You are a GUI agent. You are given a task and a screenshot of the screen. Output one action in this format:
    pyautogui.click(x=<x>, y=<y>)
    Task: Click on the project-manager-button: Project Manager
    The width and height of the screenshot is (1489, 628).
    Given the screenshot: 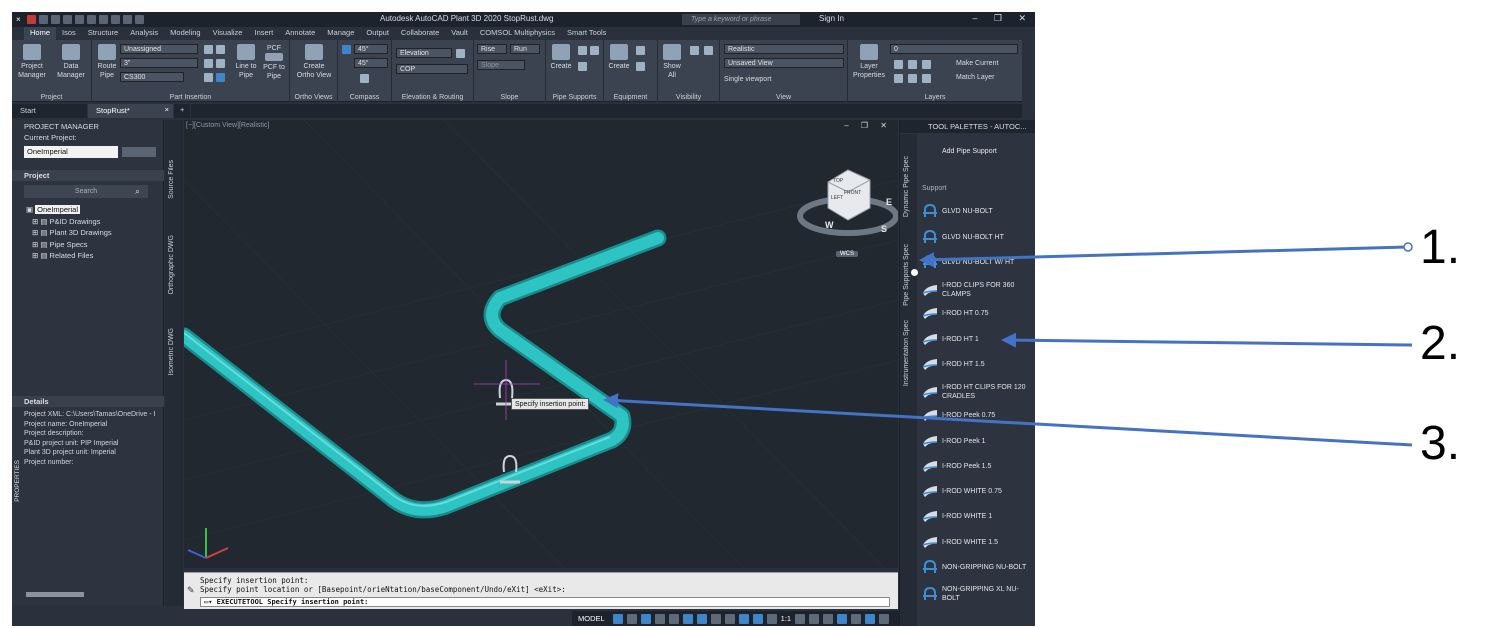 What is the action you would take?
    pyautogui.click(x=32, y=62)
    